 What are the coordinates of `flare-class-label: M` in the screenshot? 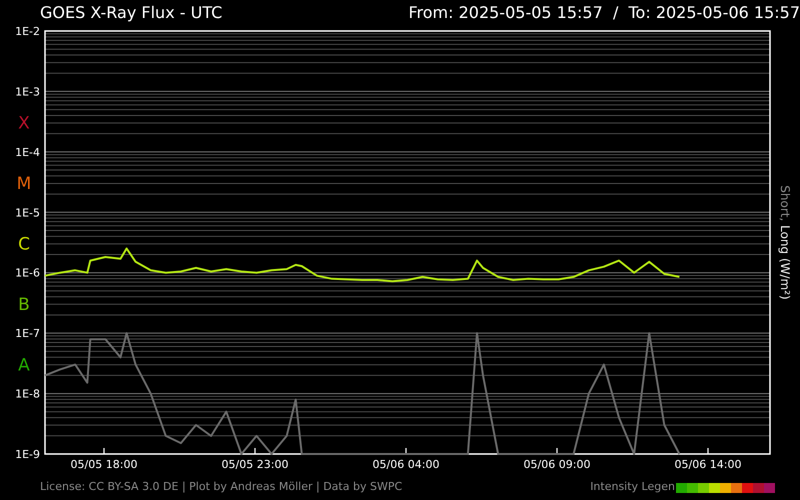 It's located at (24, 184).